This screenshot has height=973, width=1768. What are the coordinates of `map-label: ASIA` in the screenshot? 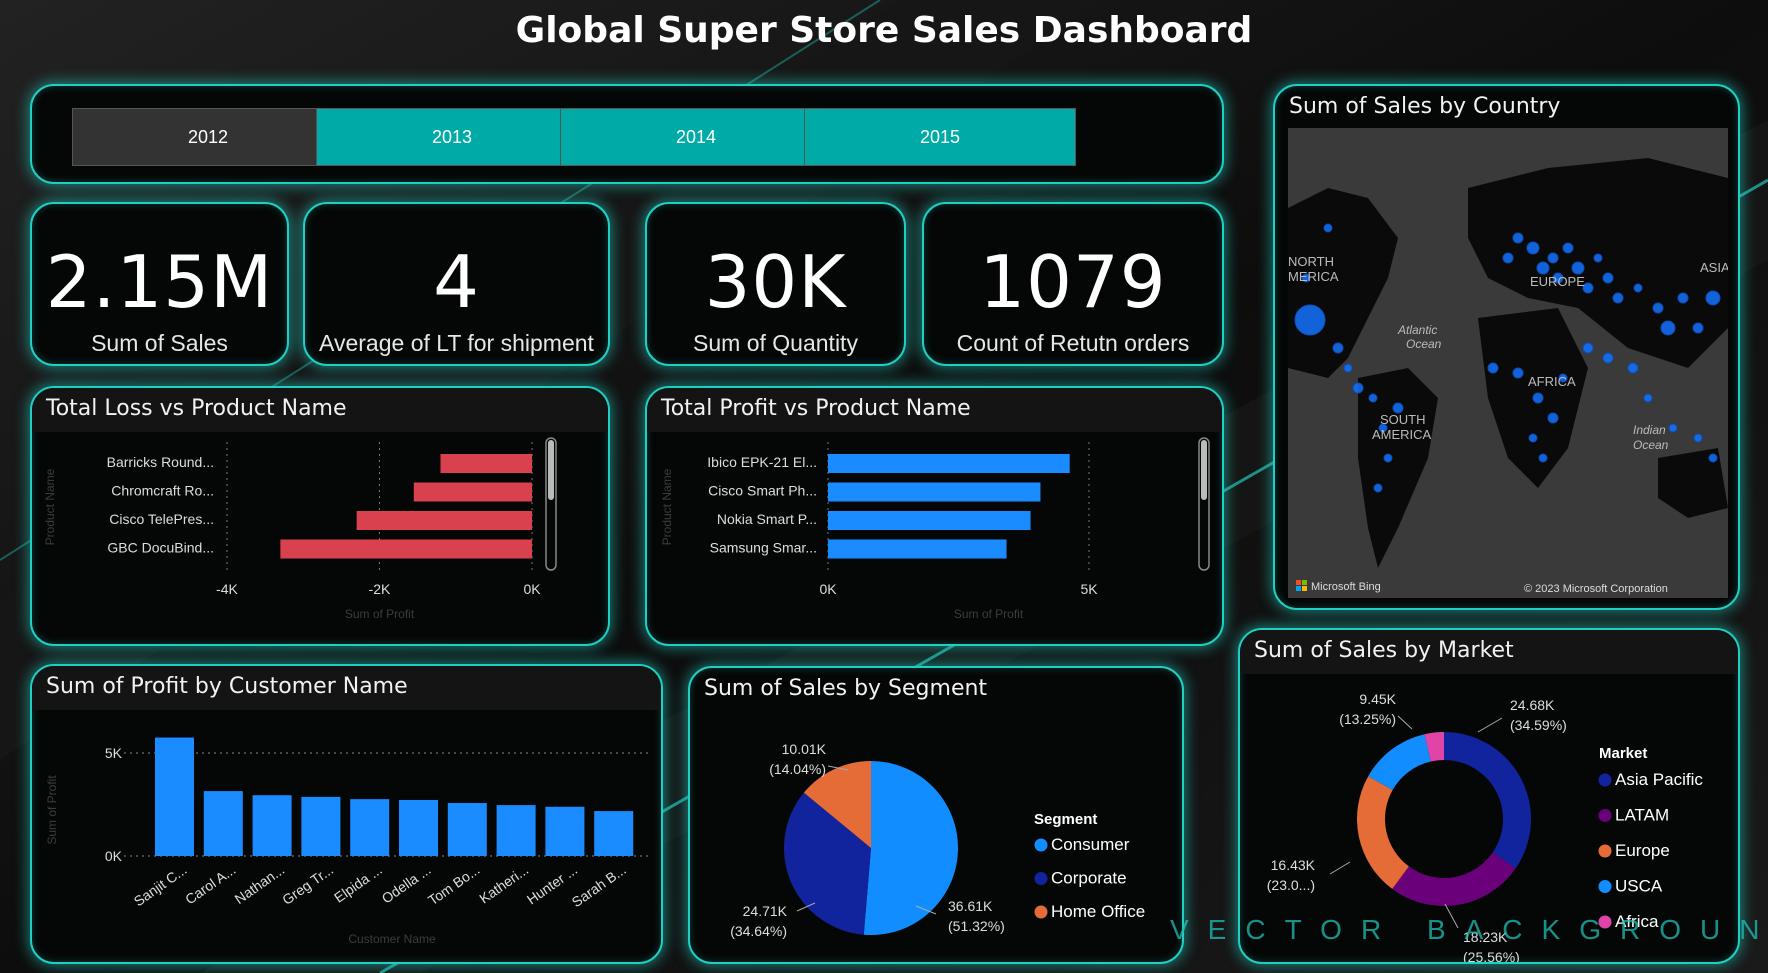 It's located at (1714, 267).